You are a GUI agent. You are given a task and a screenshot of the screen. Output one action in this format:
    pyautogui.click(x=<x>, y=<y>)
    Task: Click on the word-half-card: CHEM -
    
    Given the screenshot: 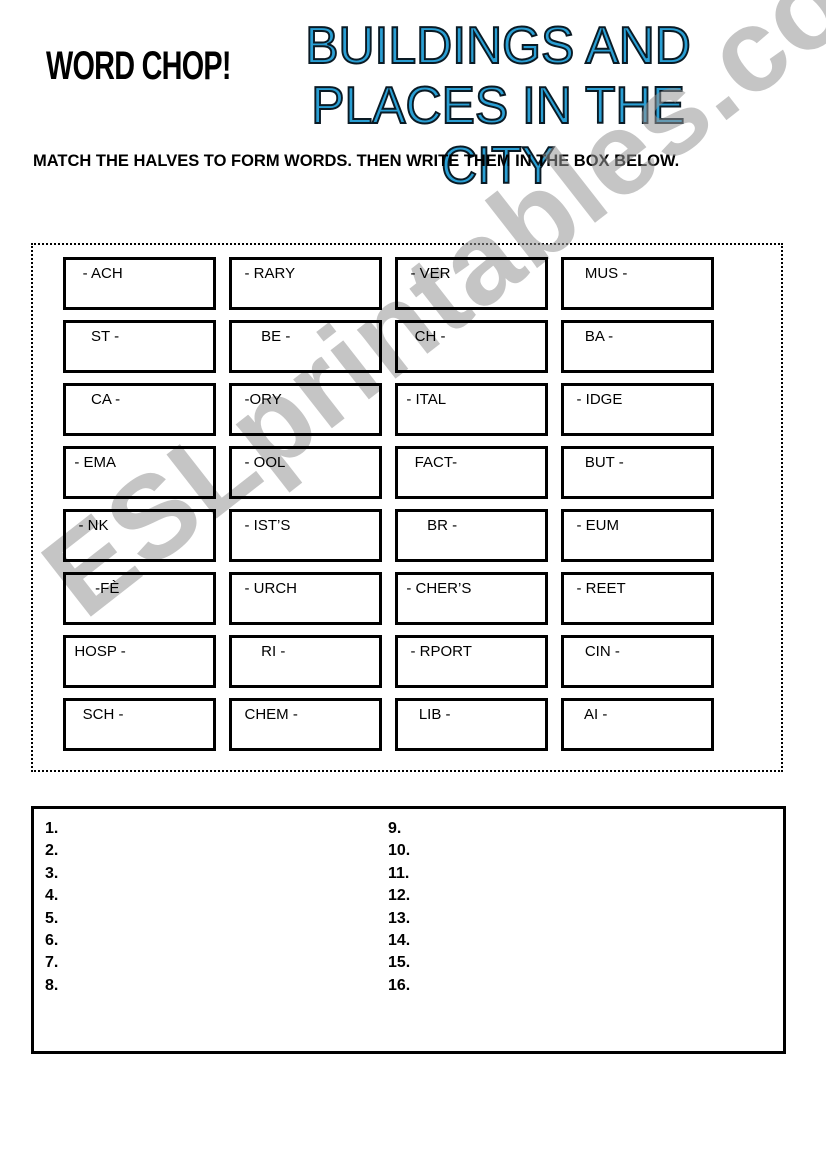 What is the action you would take?
    pyautogui.click(x=305, y=724)
    